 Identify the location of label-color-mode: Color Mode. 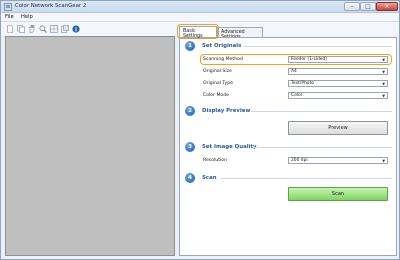
(216, 95).